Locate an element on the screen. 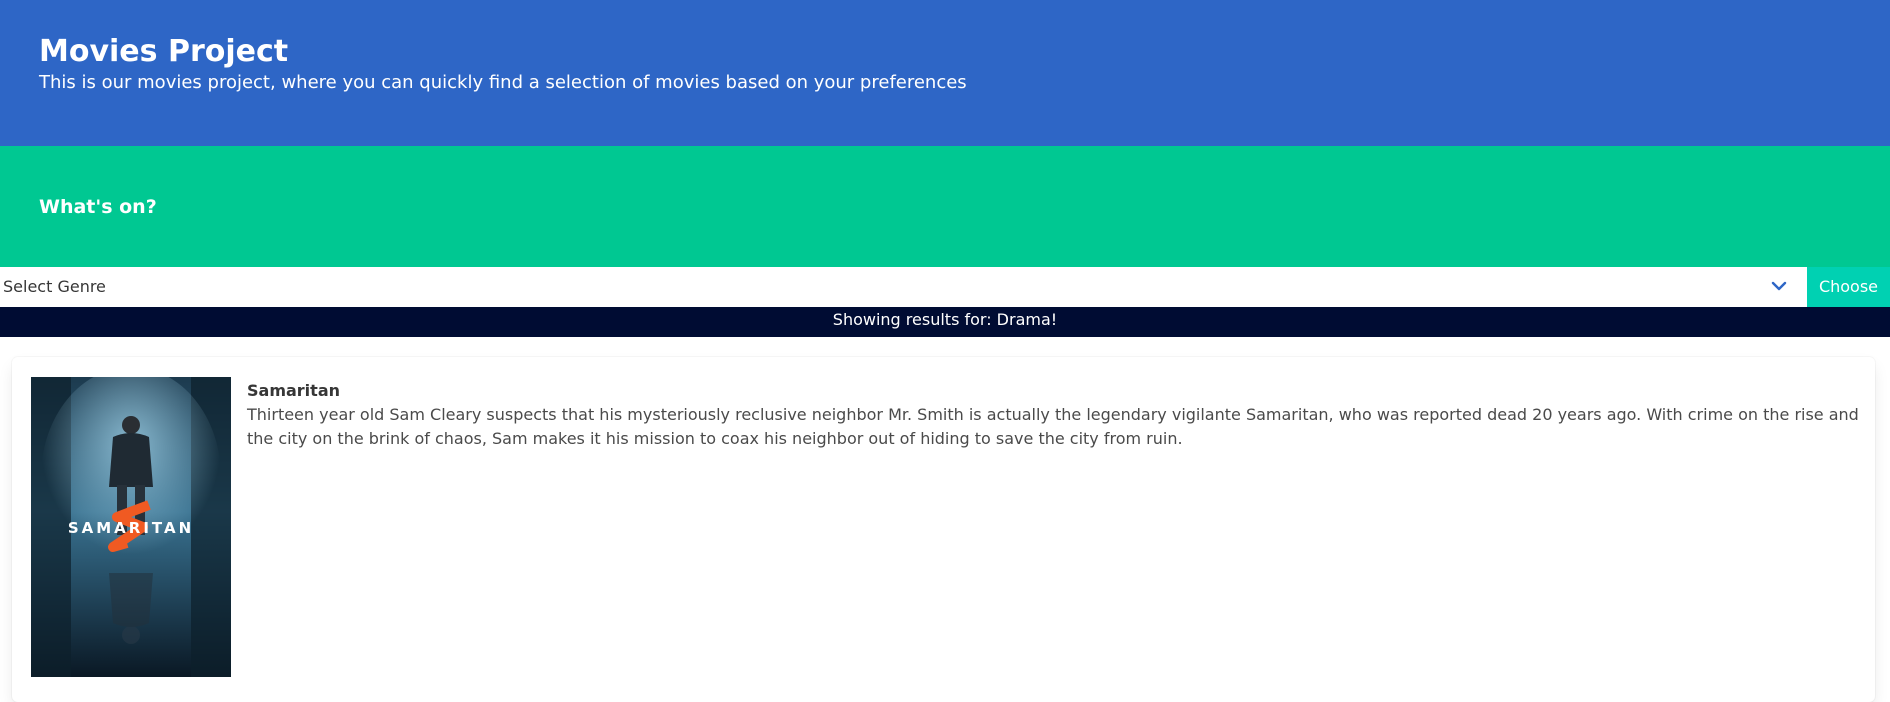 The height and width of the screenshot is (702, 1890). poster-title: SAMARITAN is located at coordinates (131, 528).